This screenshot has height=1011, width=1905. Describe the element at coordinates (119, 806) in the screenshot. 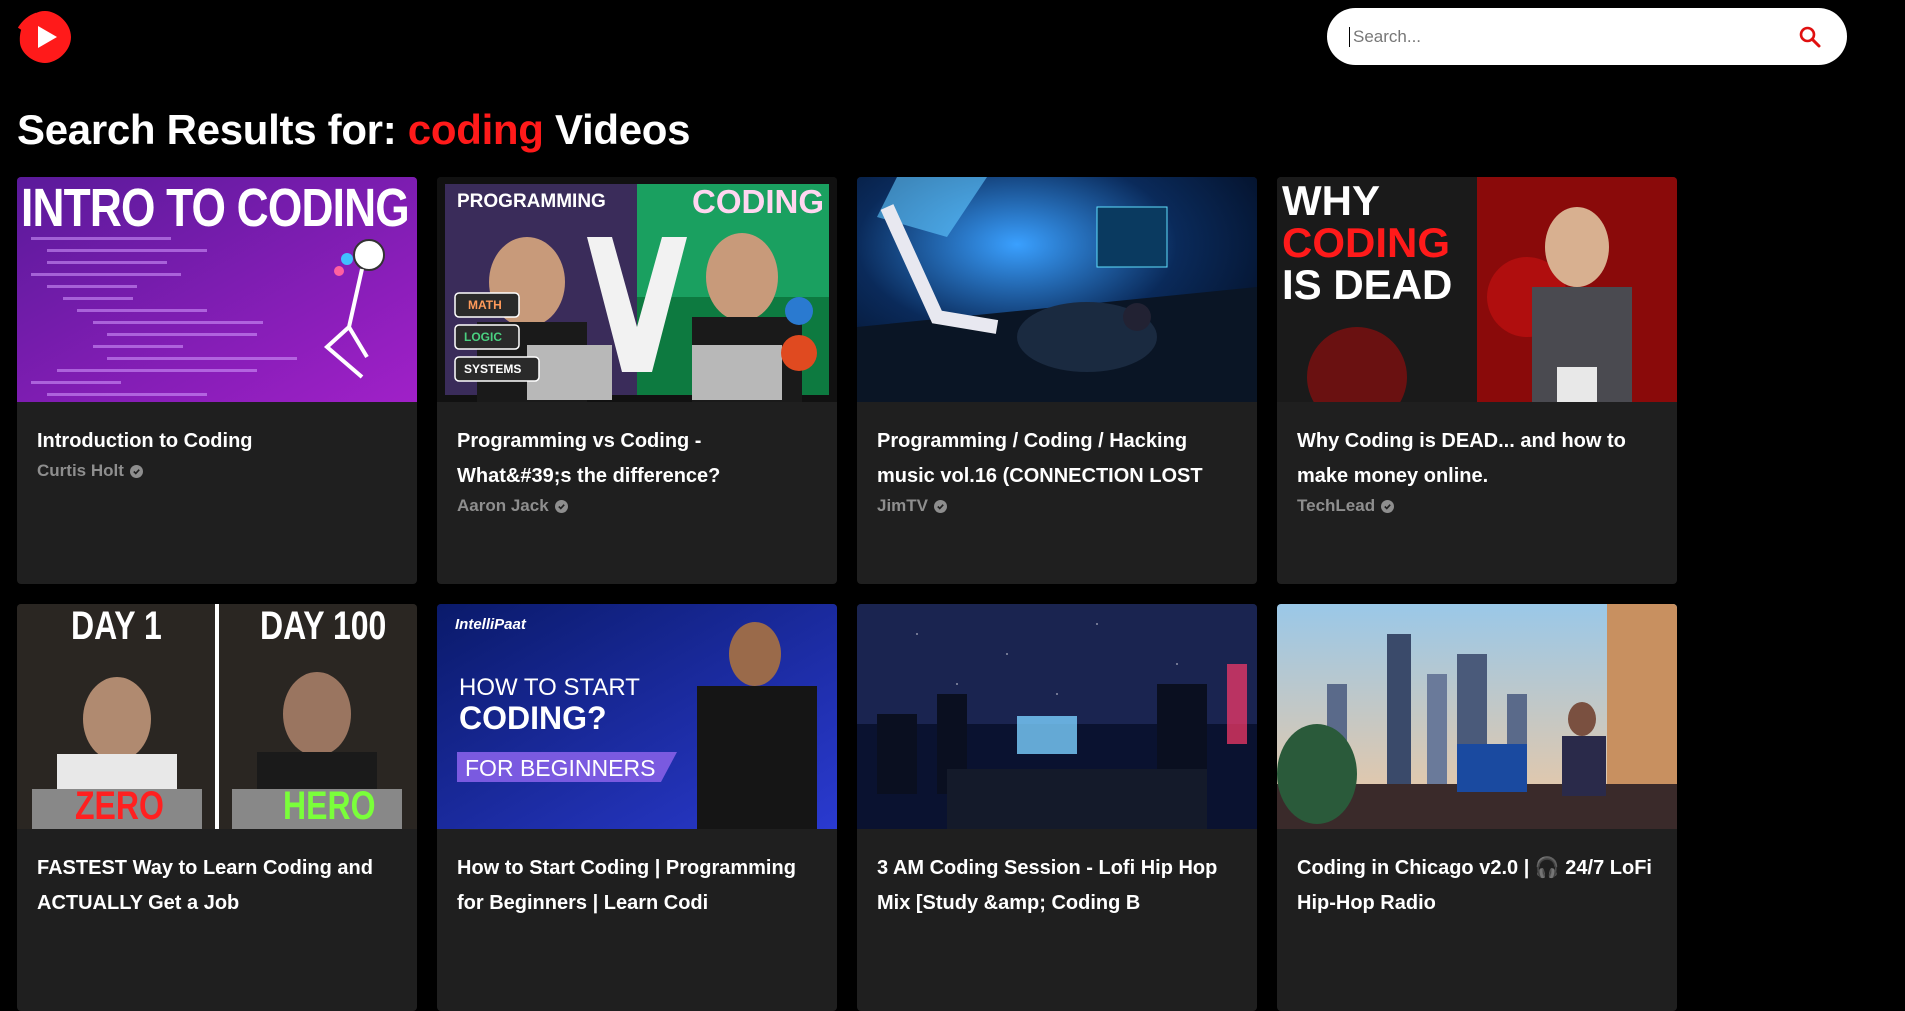

I see `thumbnail-caption: ZERO` at that location.